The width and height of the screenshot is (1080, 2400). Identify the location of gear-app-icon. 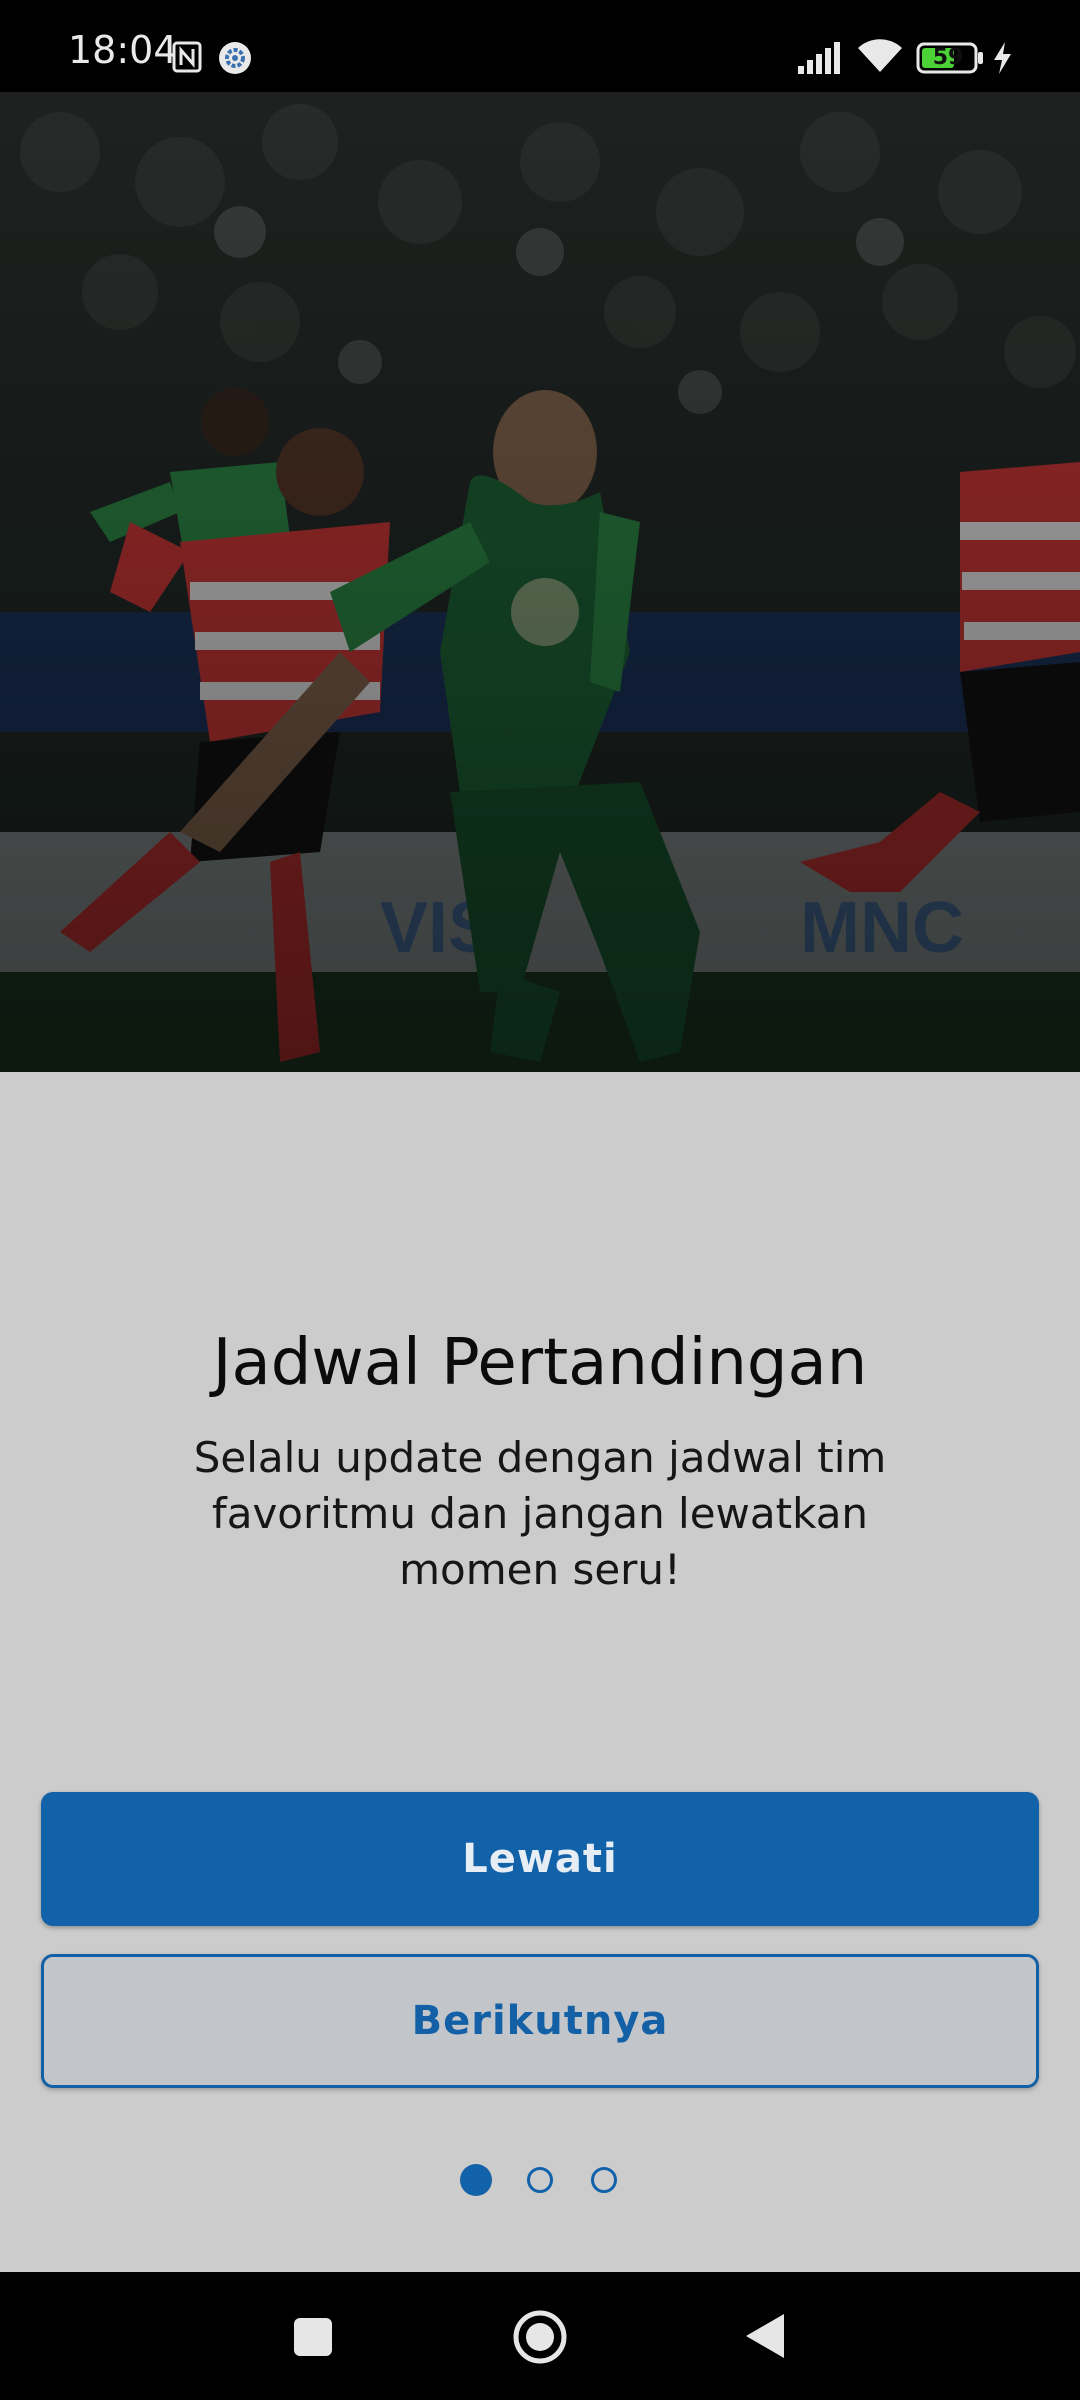
(235, 58).